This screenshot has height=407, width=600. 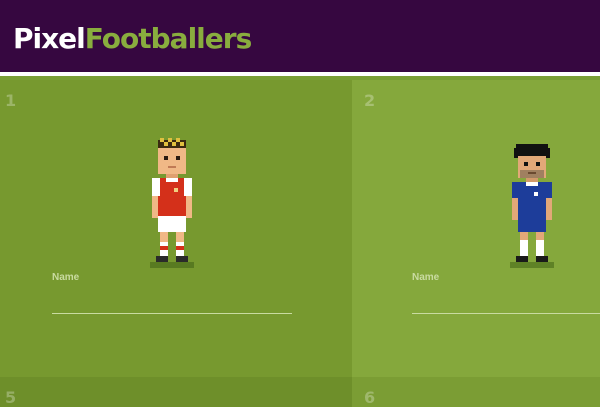 What do you see at coordinates (11, 397) in the screenshot?
I see `tile-number: 5` at bounding box center [11, 397].